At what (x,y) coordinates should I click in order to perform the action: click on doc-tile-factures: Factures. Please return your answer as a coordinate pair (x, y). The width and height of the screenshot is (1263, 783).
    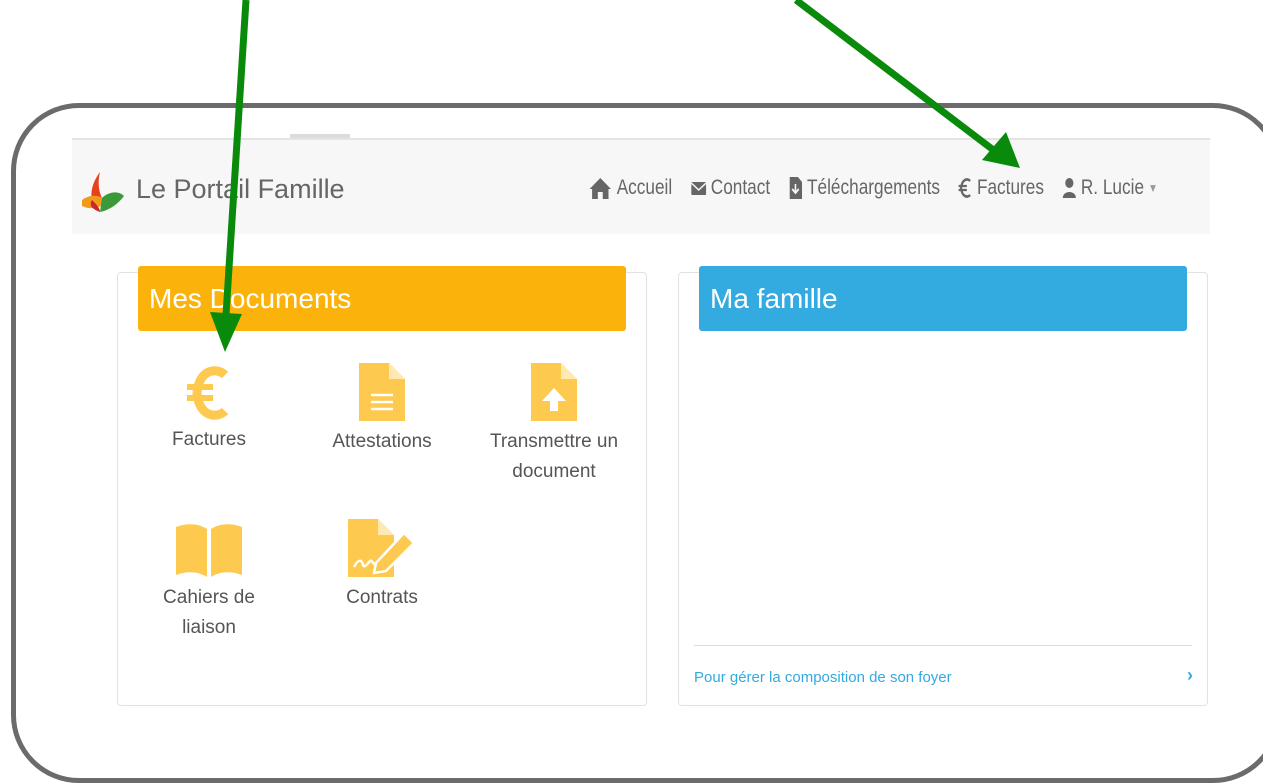
    Looking at the image, I should click on (209, 410).